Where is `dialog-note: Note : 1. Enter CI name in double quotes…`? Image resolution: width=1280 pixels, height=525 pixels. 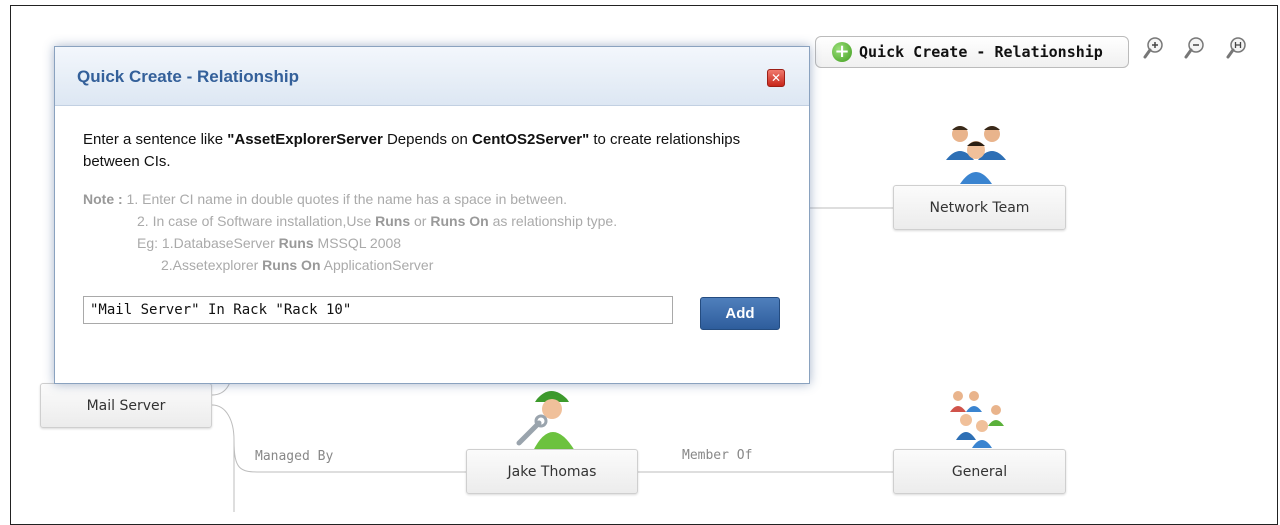 dialog-note: Note : 1. Enter CI name in double quotes… is located at coordinates (350, 232).